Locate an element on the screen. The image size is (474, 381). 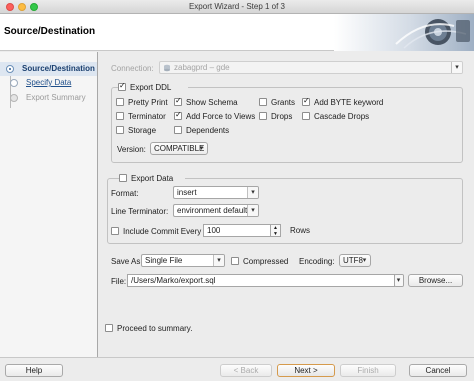
file-path-input: /Users/Marko/export.sql is located at coordinates (261, 280).